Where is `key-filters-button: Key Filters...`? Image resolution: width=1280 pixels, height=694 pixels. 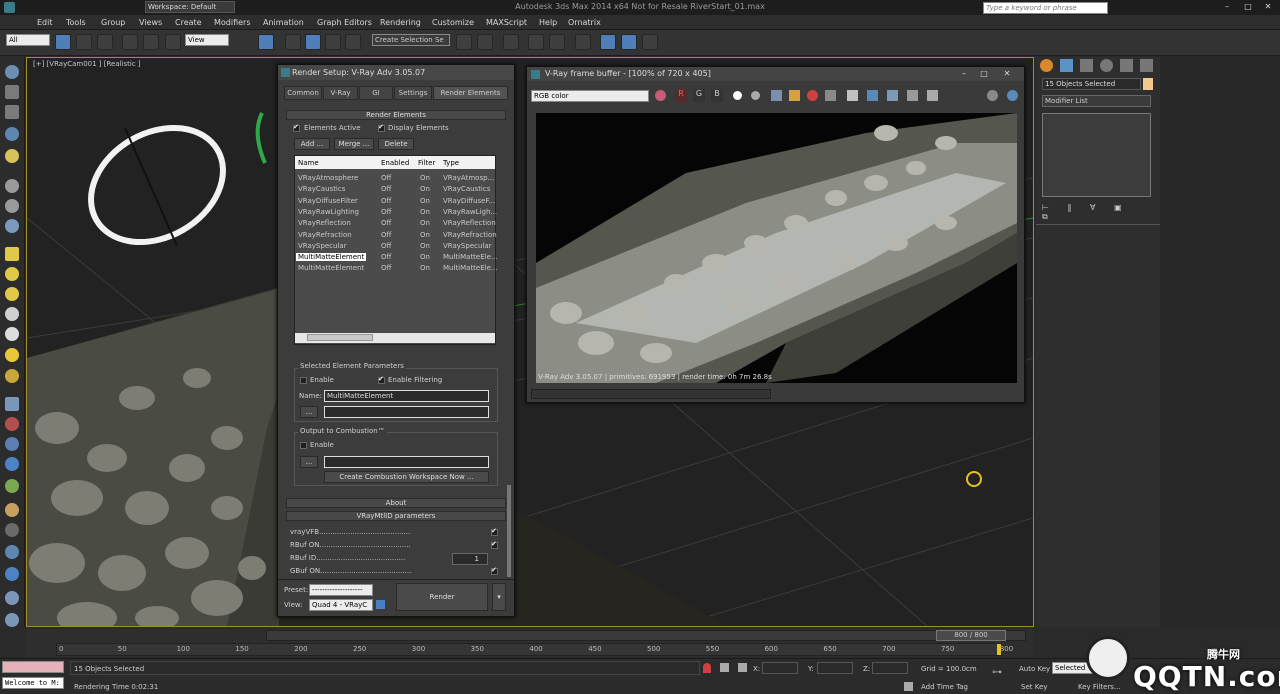 key-filters-button: Key Filters... is located at coordinates (1099, 687).